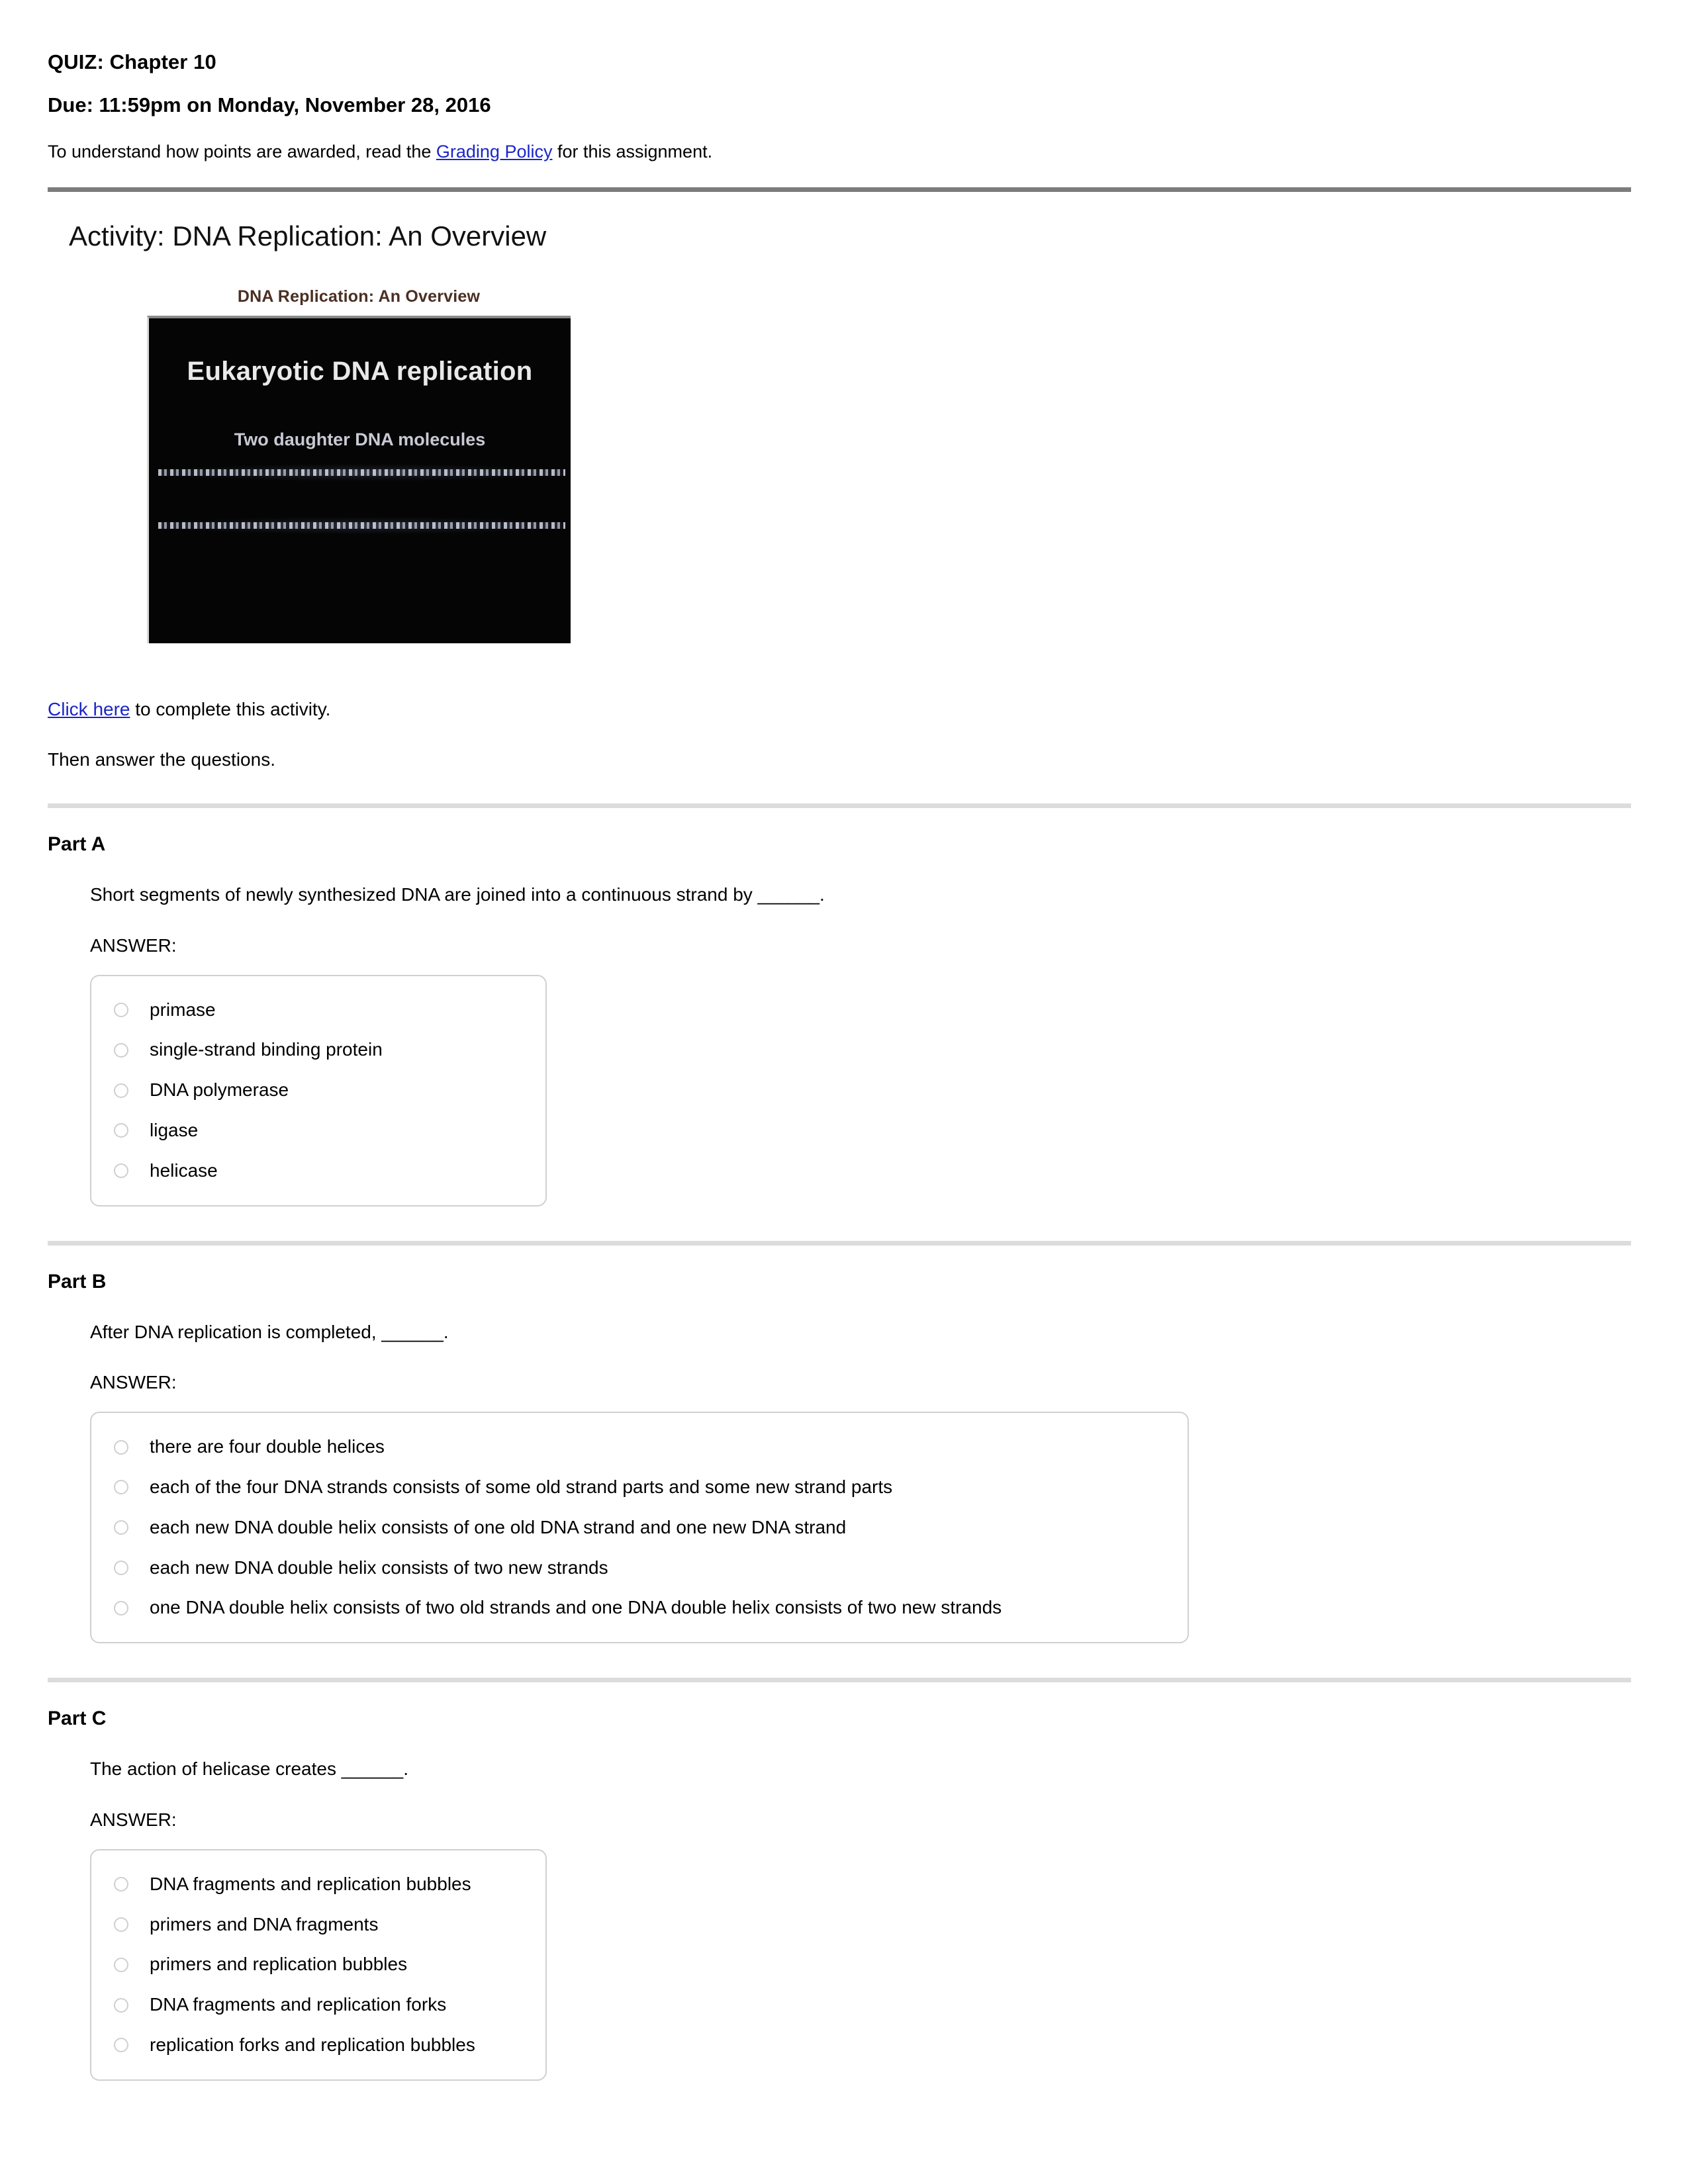  I want to click on answer-option: DNA polymerase, so click(316, 1090).